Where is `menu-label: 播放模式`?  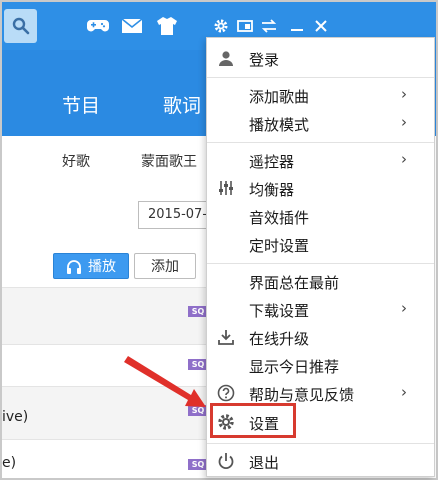 menu-label: 播放模式 is located at coordinates (279, 125).